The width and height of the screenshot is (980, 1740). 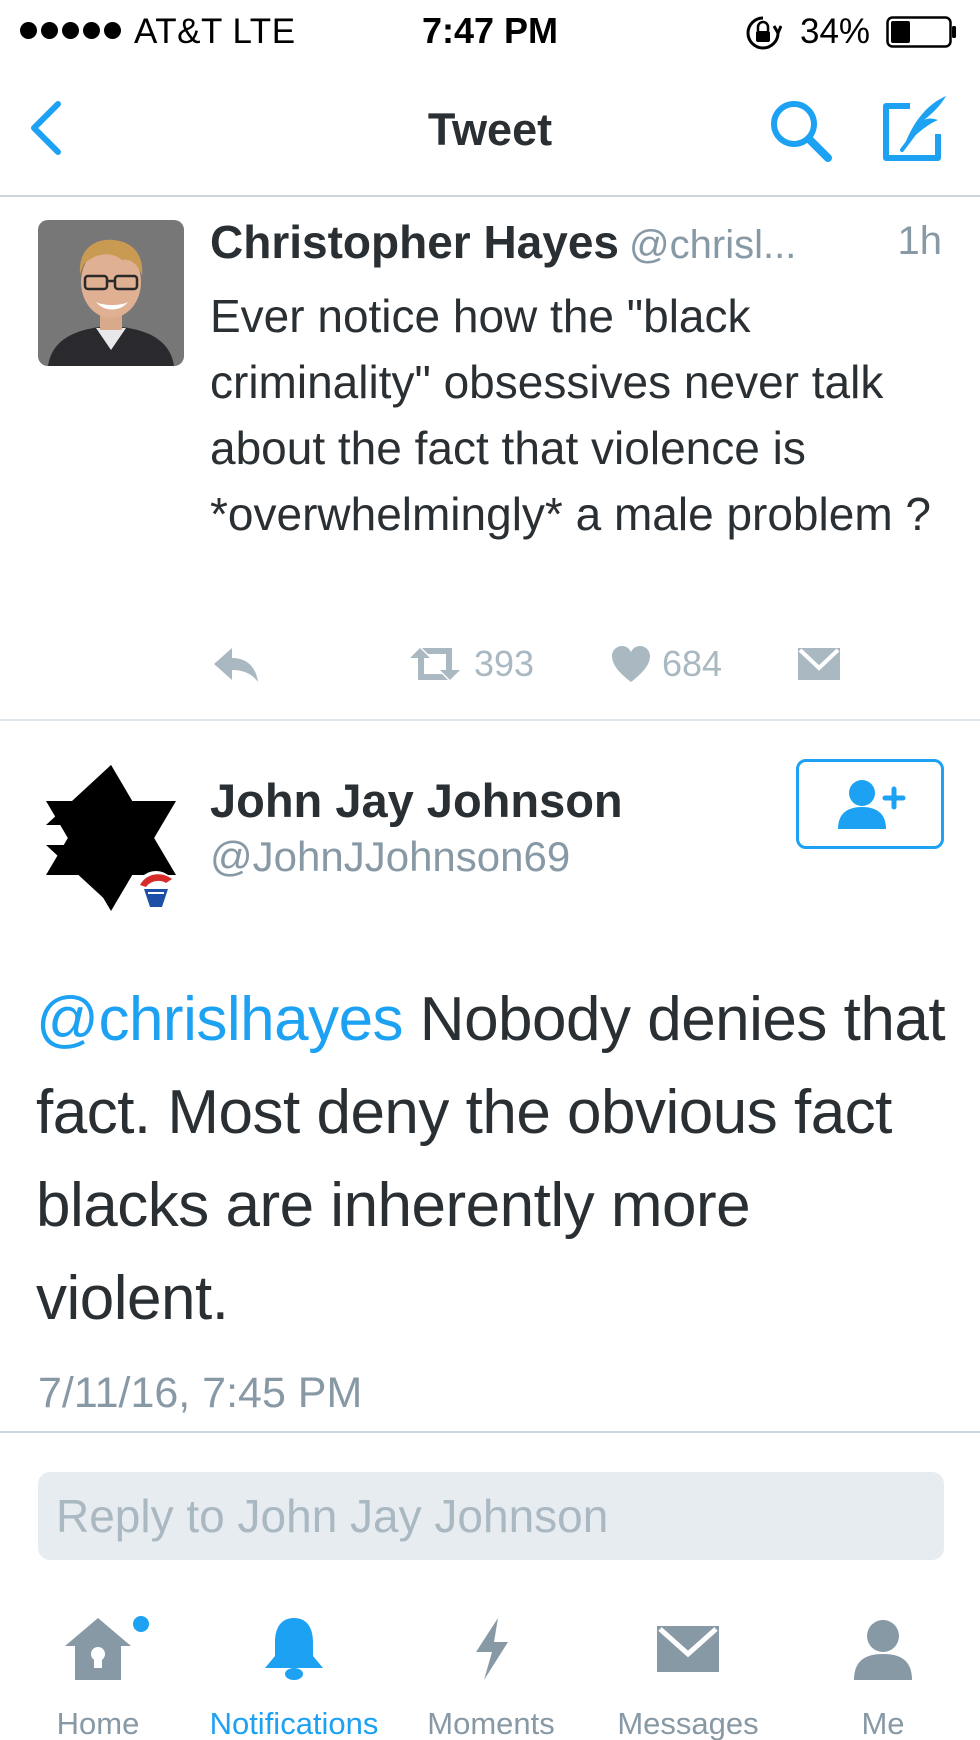 What do you see at coordinates (414, 242) in the screenshot?
I see `parent-author-name: Christopher Hayes` at bounding box center [414, 242].